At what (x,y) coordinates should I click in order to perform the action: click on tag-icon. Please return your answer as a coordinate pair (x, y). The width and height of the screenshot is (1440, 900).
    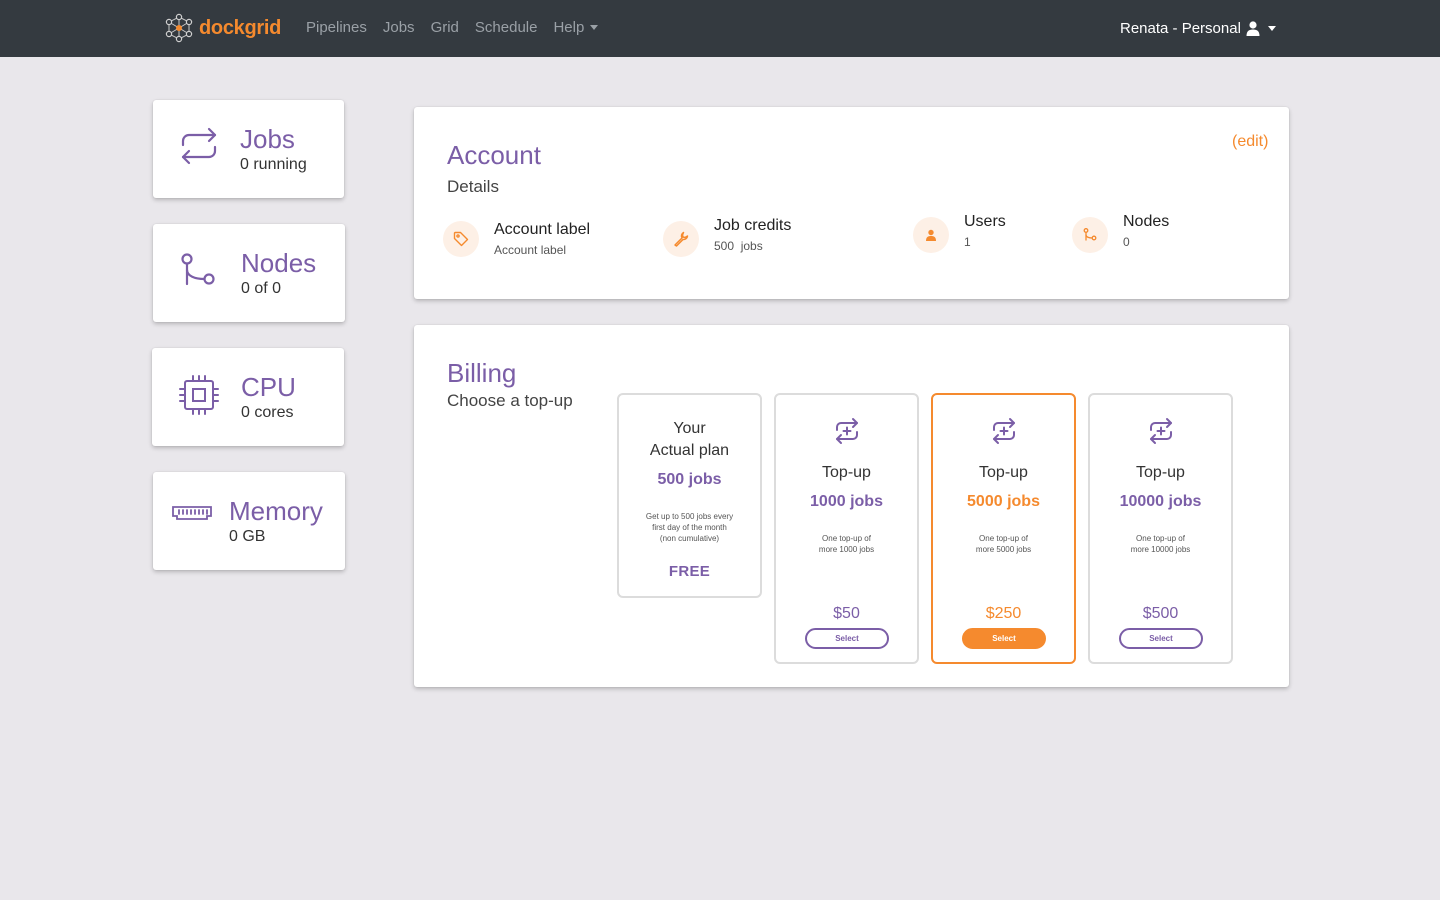
    Looking at the image, I should click on (461, 239).